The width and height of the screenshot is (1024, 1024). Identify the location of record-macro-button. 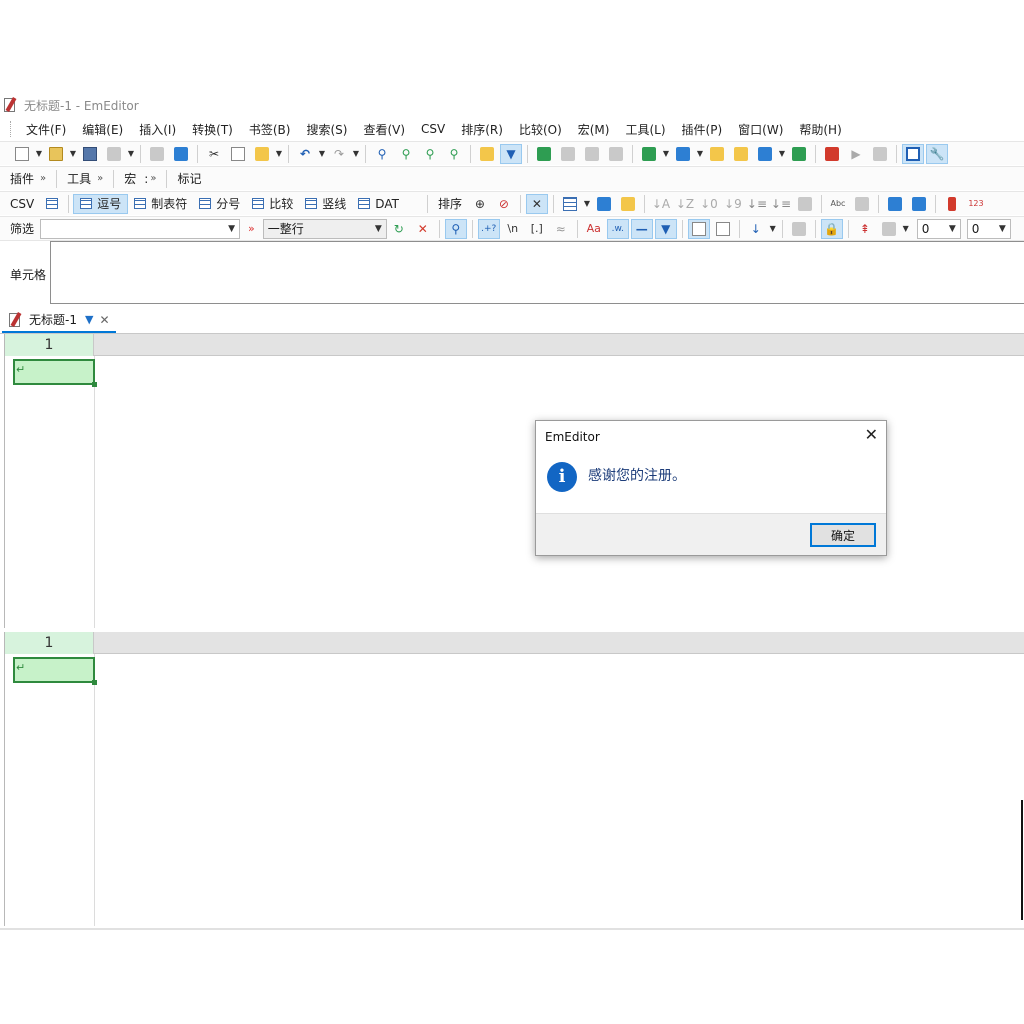
(832, 154).